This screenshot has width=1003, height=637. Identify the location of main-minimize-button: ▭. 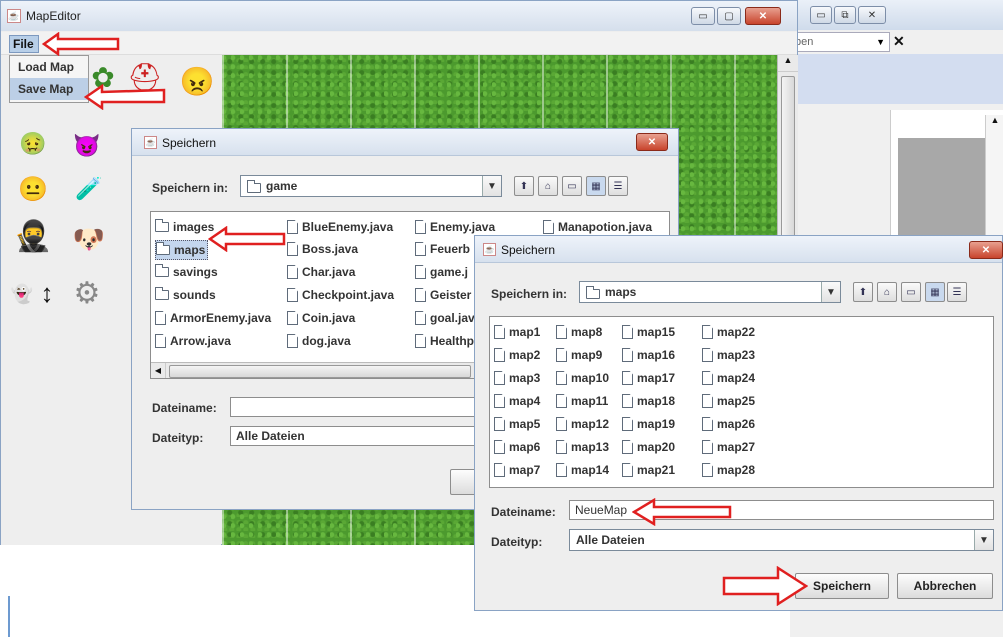
(703, 16).